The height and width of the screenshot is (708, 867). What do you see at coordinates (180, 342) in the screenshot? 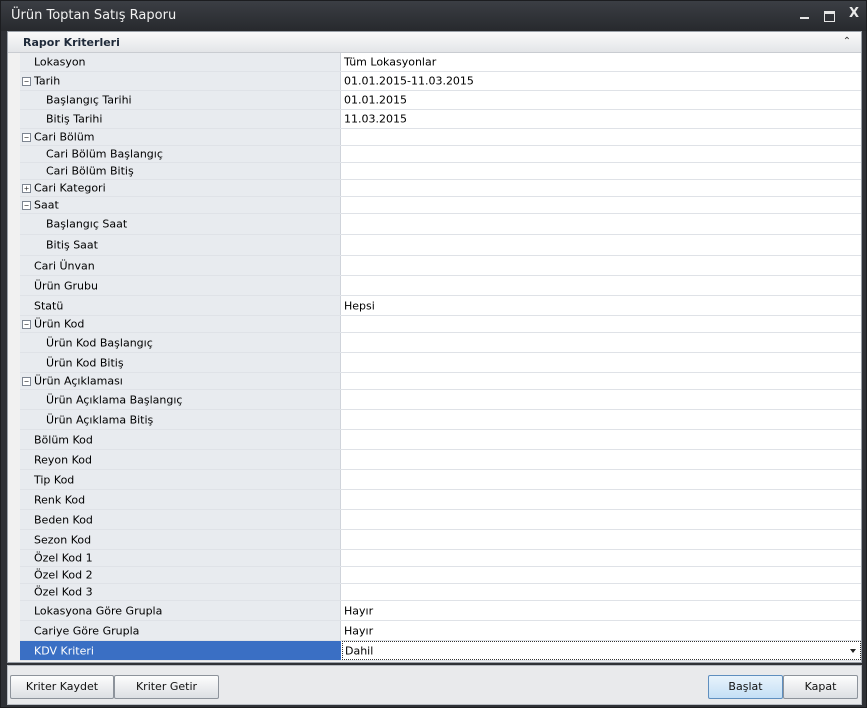
I see `row-label-cell: Ürün Kod Başlangıç` at bounding box center [180, 342].